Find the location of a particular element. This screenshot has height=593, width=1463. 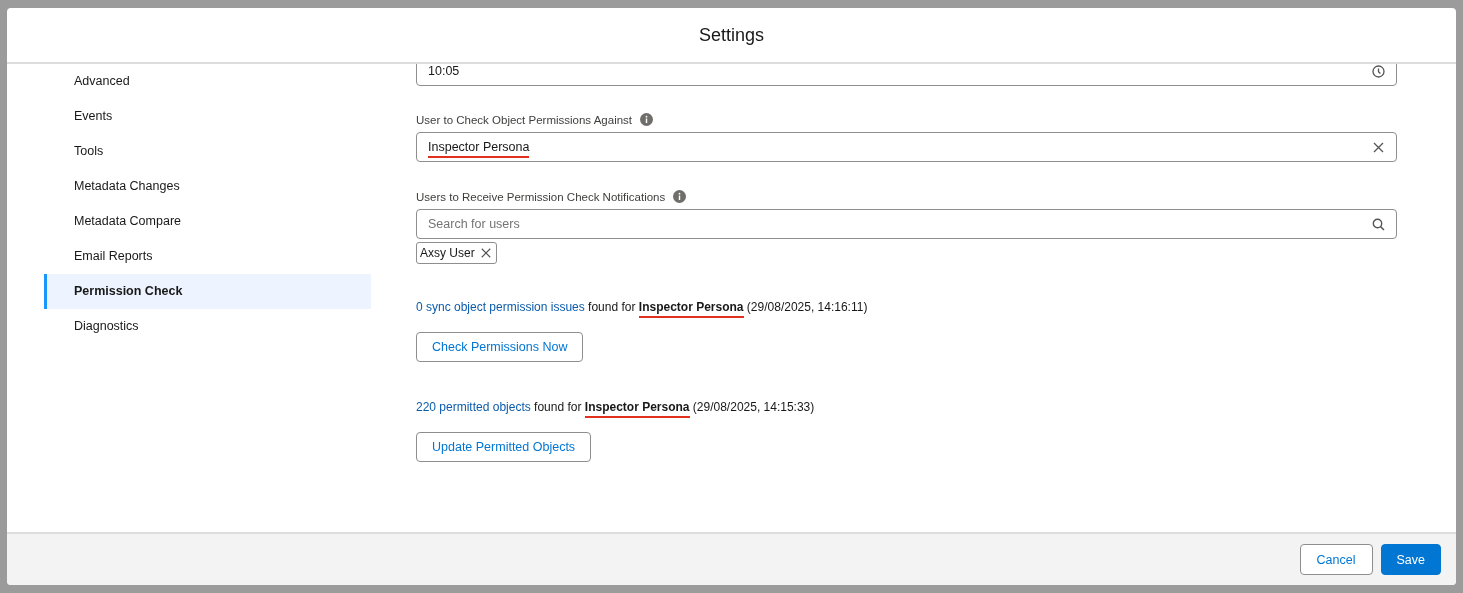

sidebar-item: Permission Check is located at coordinates (207, 291).